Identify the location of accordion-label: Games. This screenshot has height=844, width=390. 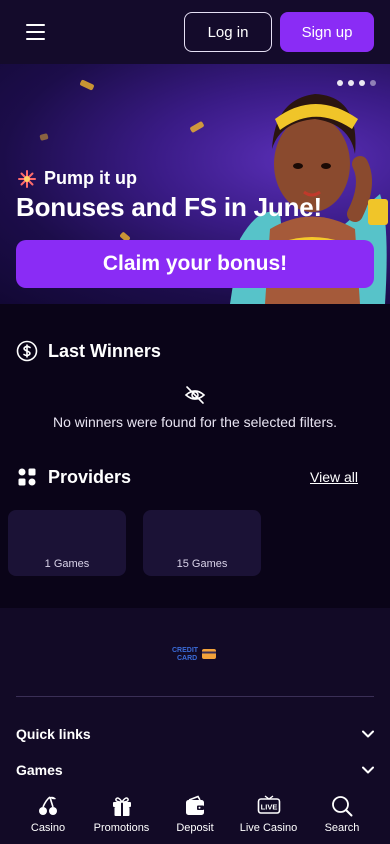
(39, 770).